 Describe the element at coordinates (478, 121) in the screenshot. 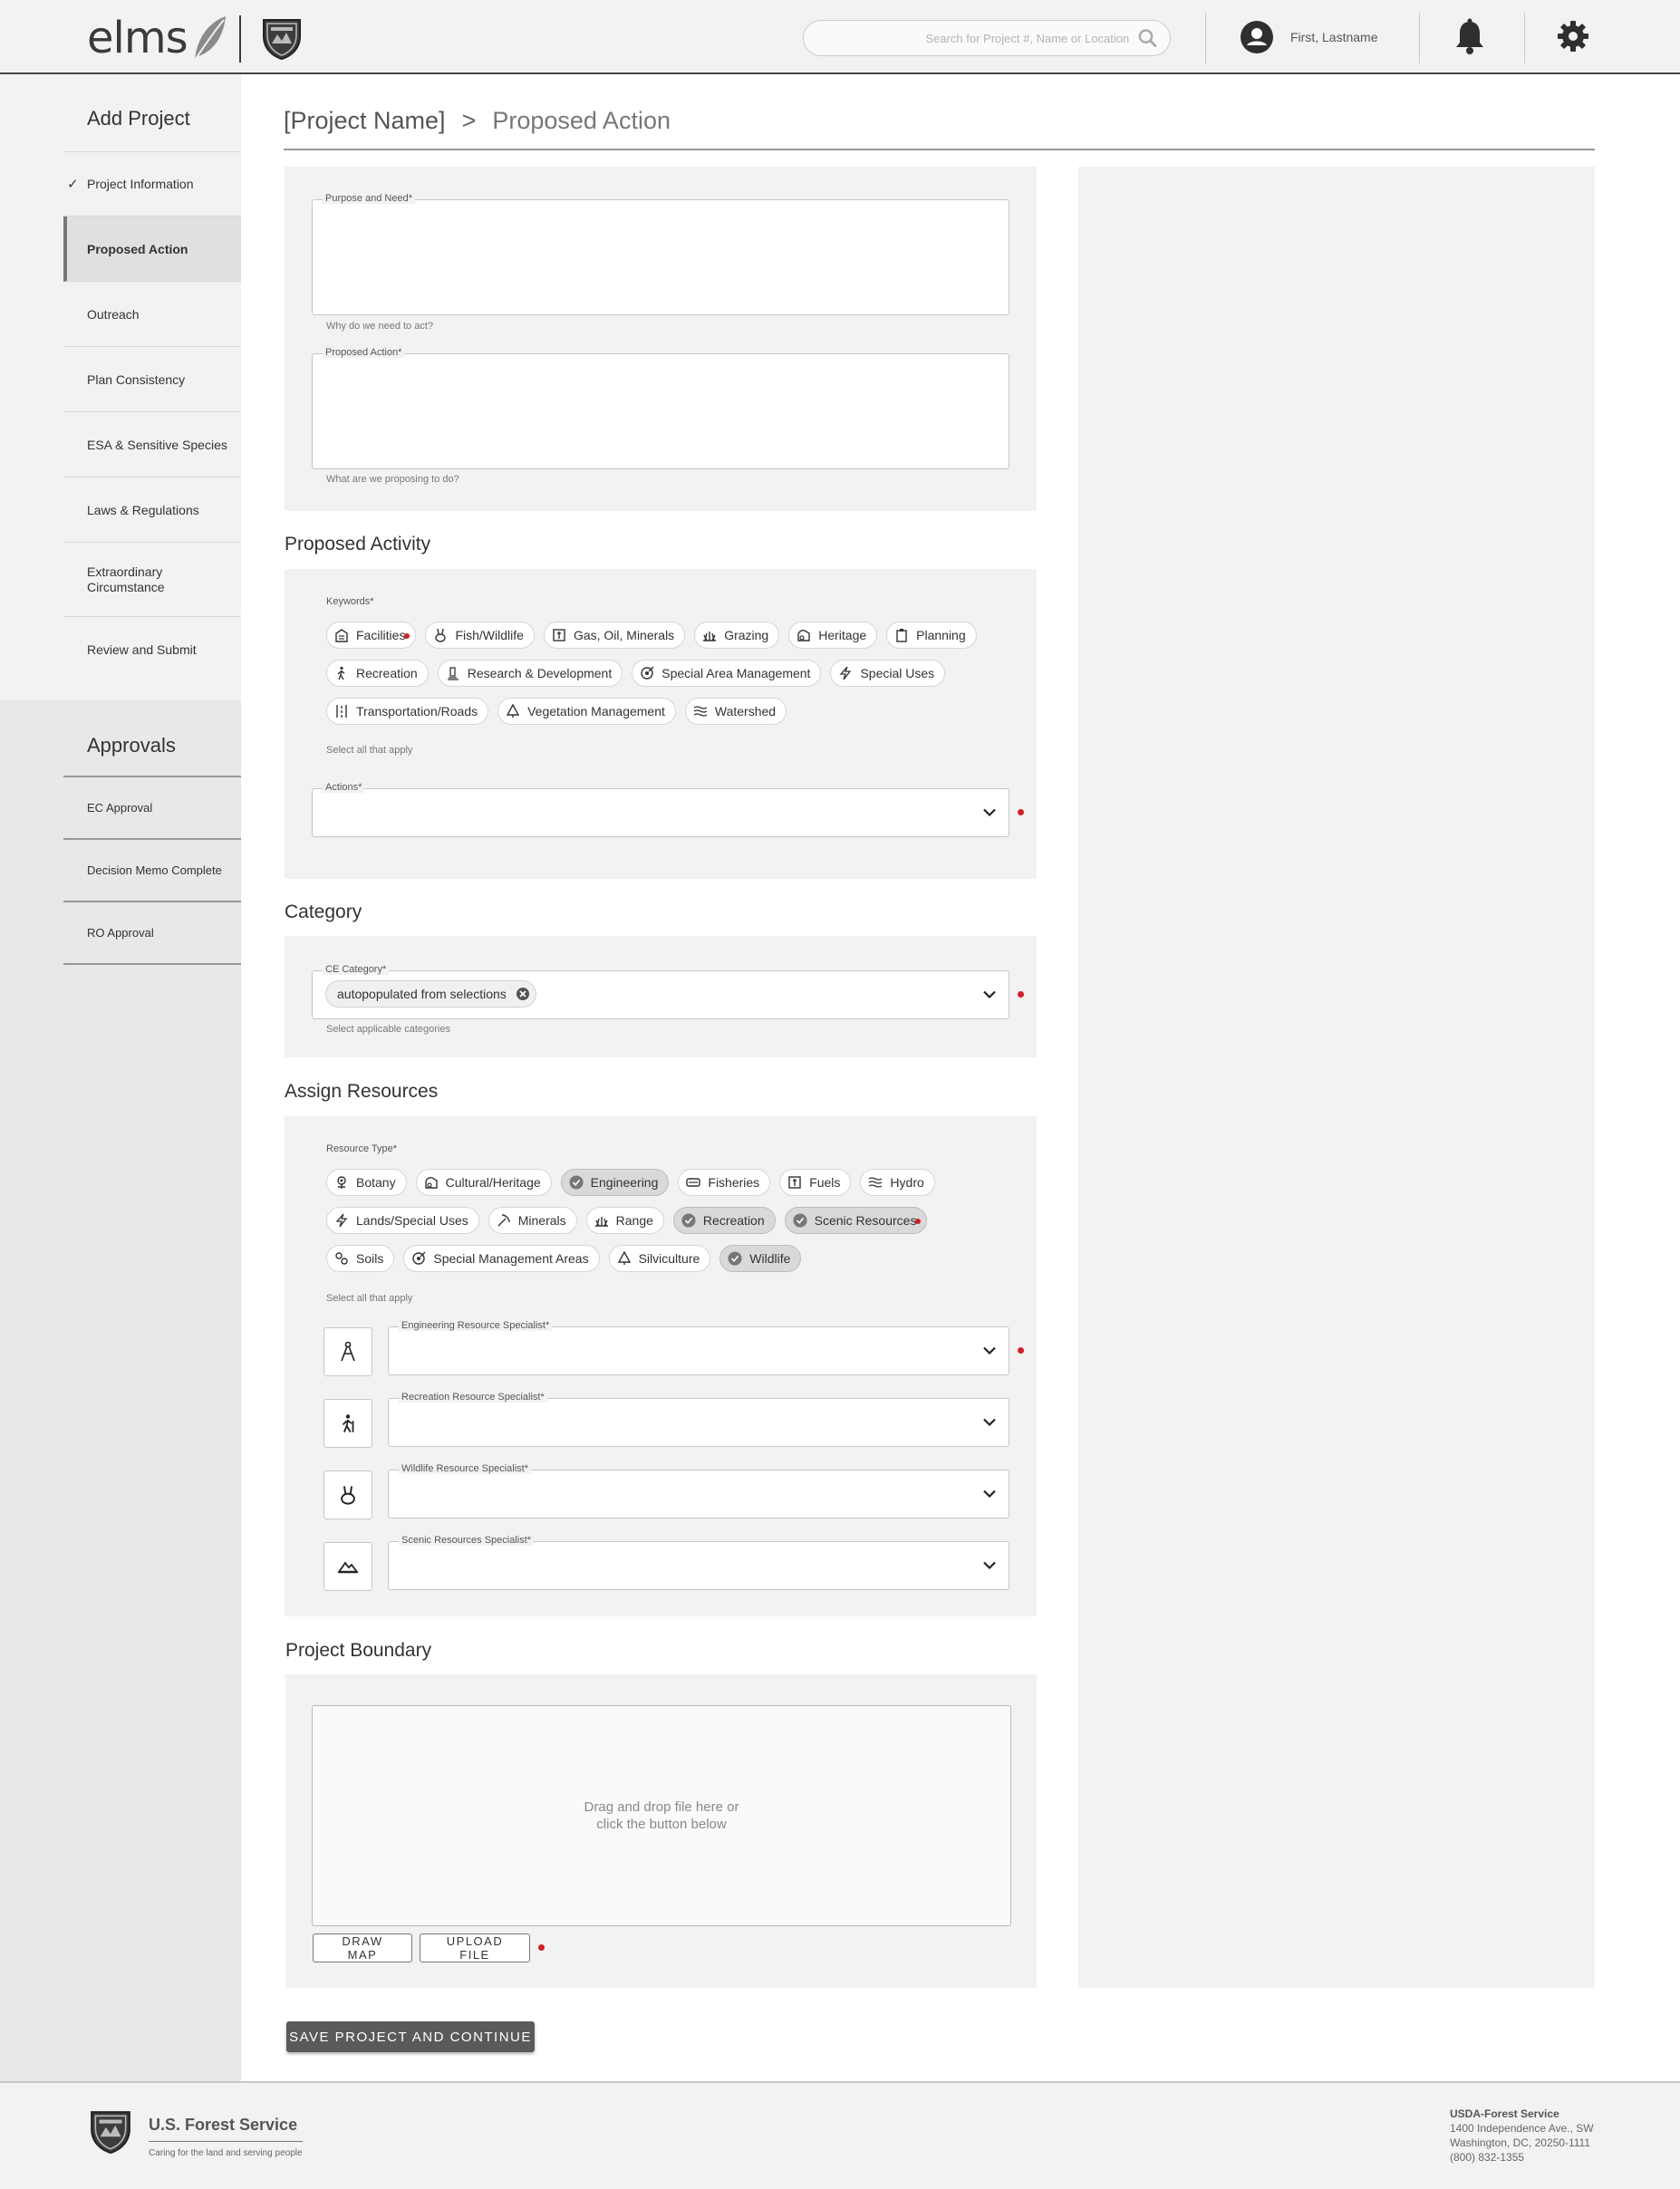

I see `breadcrumb: [Project Name] > Proposed Action` at that location.